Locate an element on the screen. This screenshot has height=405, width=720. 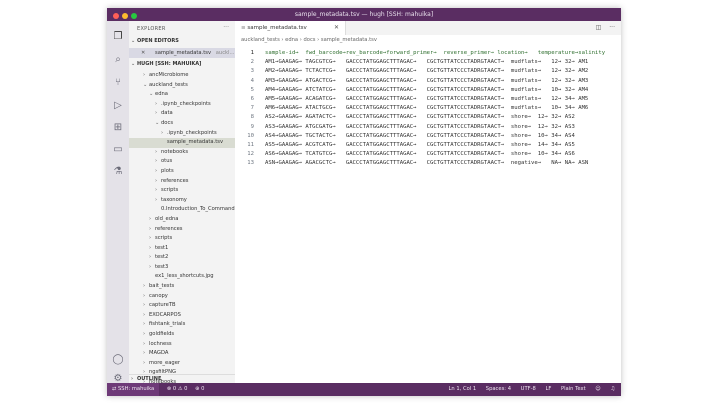
indentation: Spaces: 4 is located at coordinates (498, 389).